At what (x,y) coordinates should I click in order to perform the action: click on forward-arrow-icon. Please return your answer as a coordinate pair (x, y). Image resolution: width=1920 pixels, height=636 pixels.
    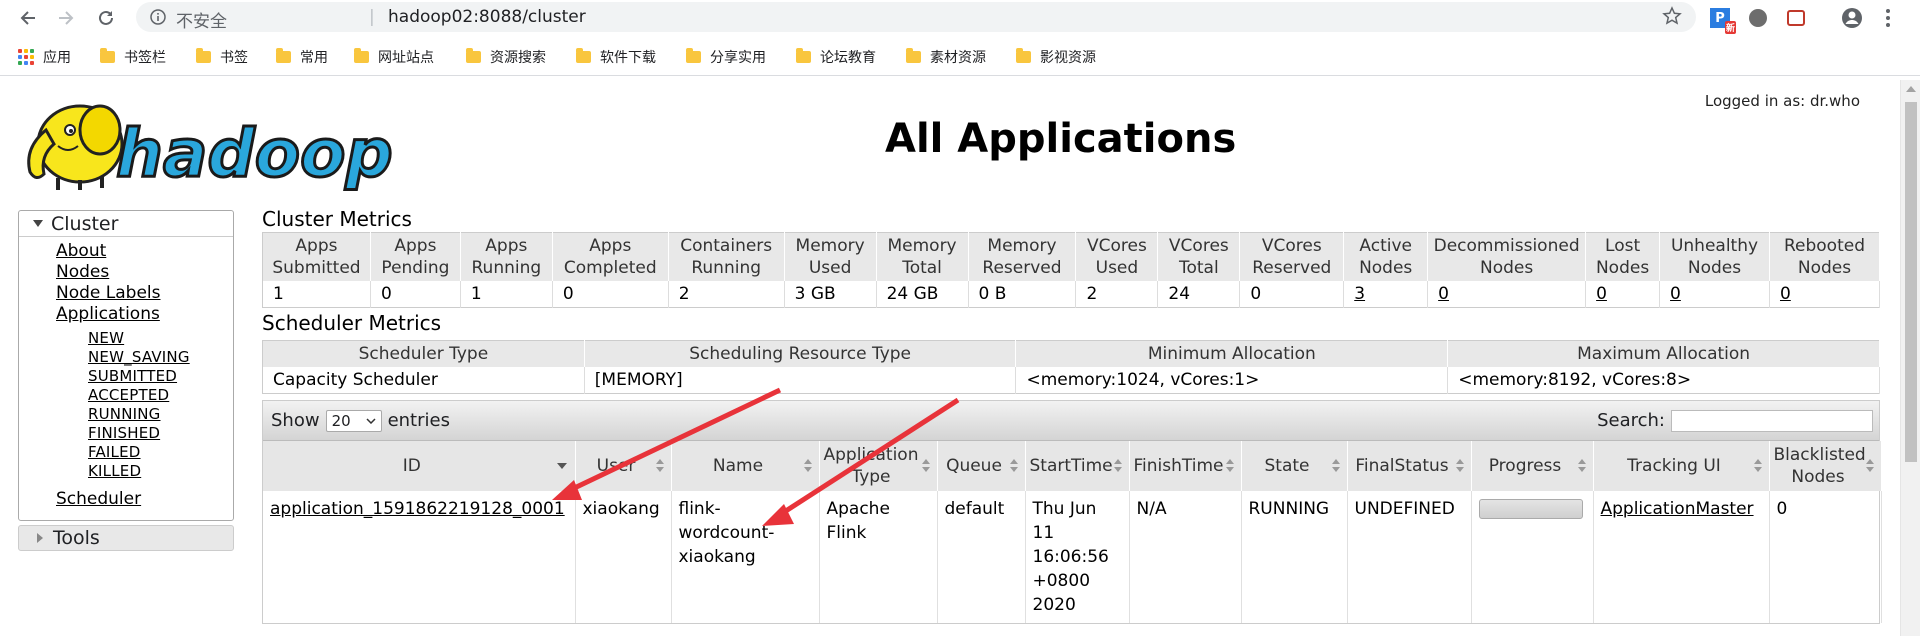
    Looking at the image, I should click on (66, 18).